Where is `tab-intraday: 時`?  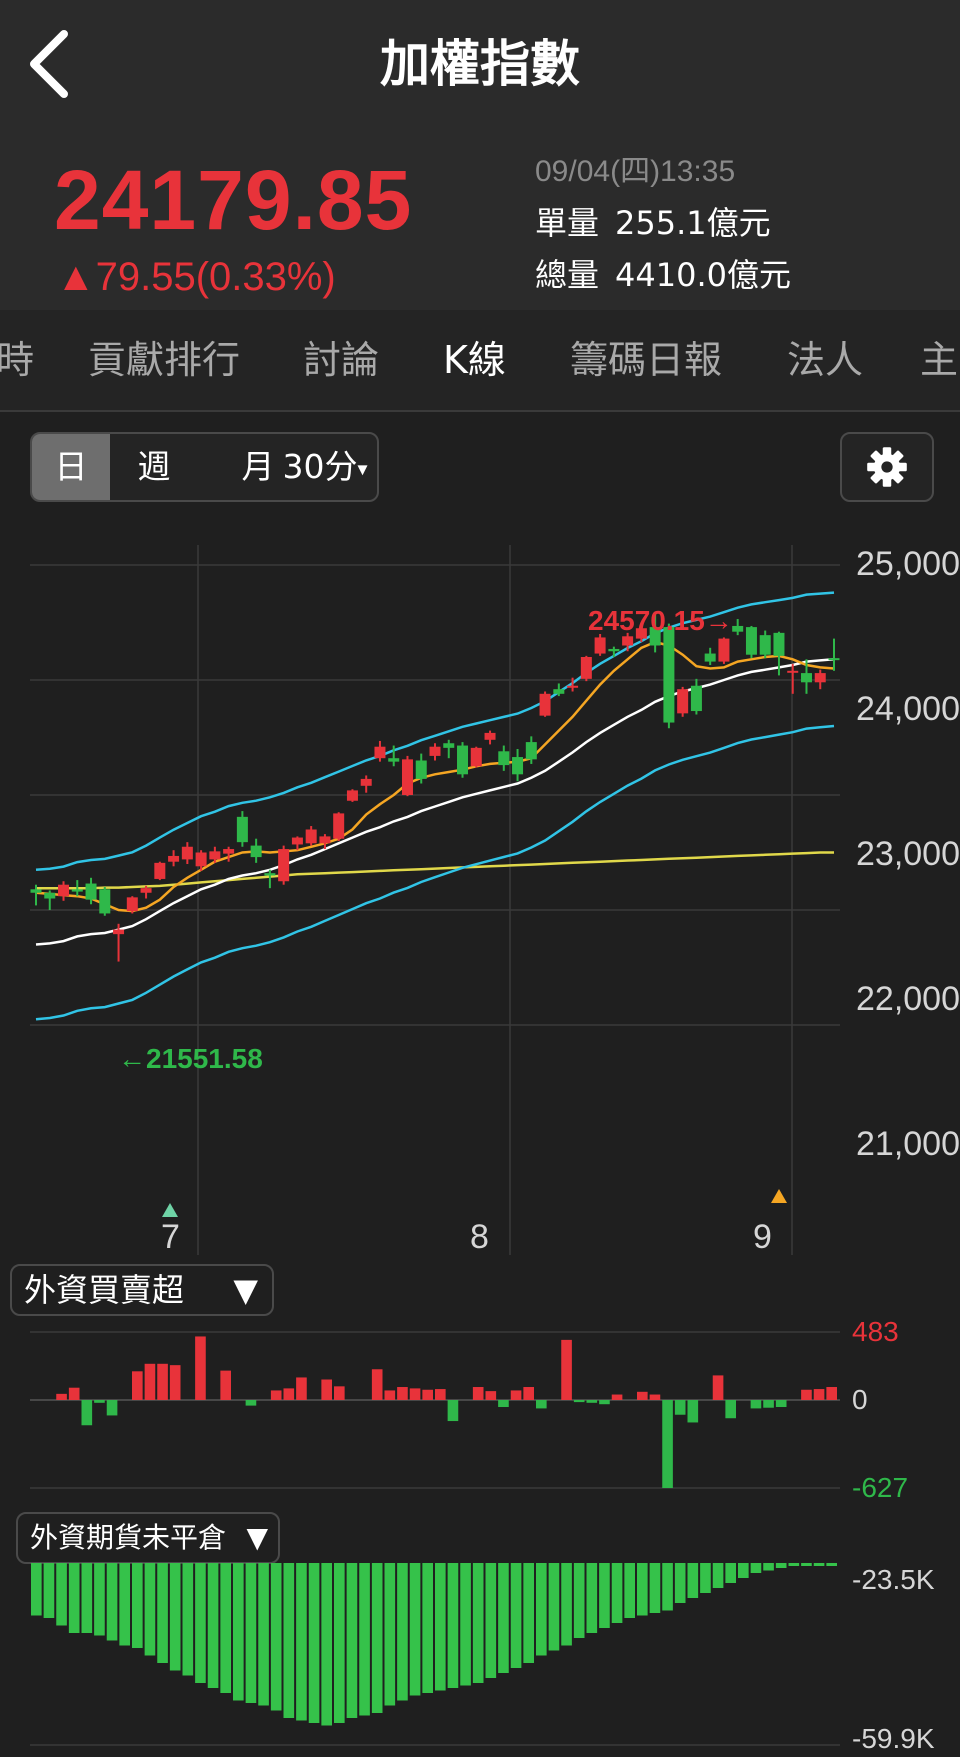
tab-intraday: 時 is located at coordinates (17, 360).